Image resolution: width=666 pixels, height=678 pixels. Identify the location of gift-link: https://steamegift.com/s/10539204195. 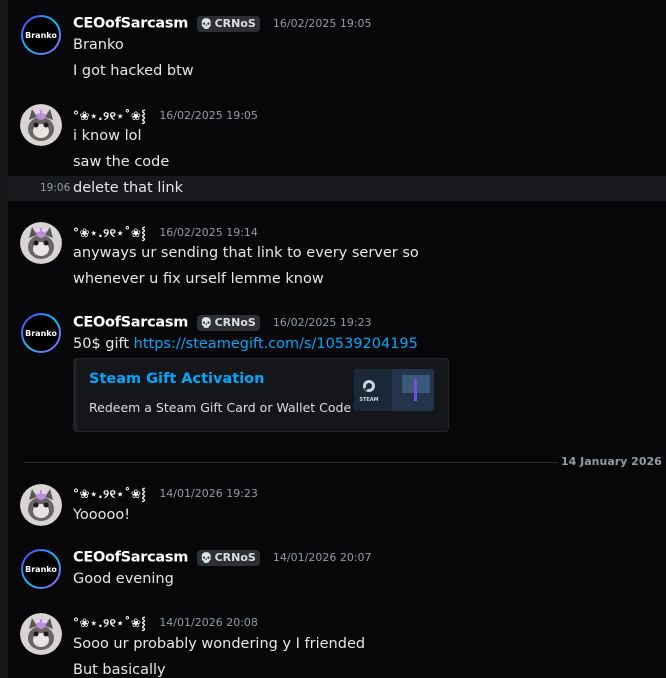
(276, 344).